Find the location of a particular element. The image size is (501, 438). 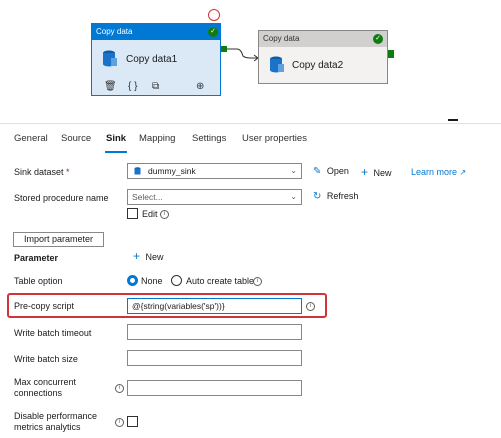

table-option-label: Table option is located at coordinates (38, 281).